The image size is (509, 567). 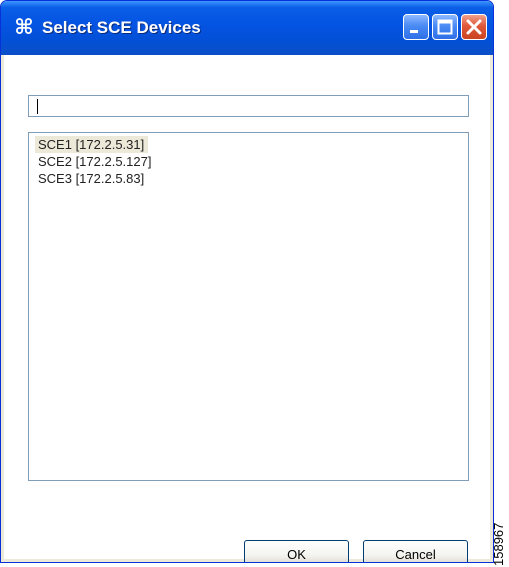 What do you see at coordinates (95, 161) in the screenshot?
I see `list-item: SCE2 [172.2.5.127]` at bounding box center [95, 161].